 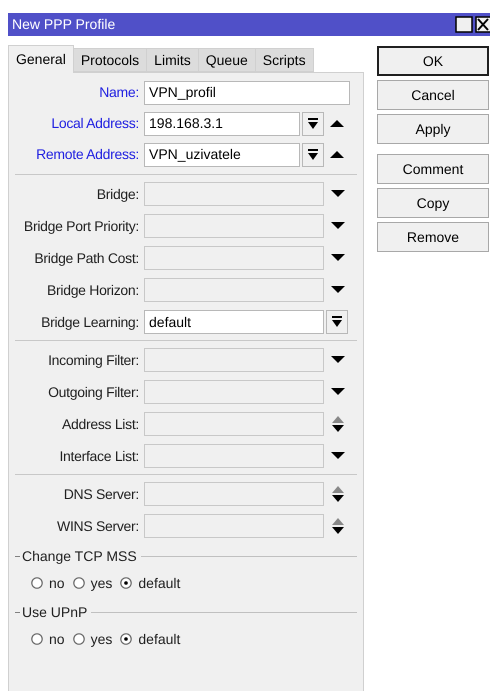 What do you see at coordinates (55, 612) in the screenshot?
I see `group-title: Use UPnP` at bounding box center [55, 612].